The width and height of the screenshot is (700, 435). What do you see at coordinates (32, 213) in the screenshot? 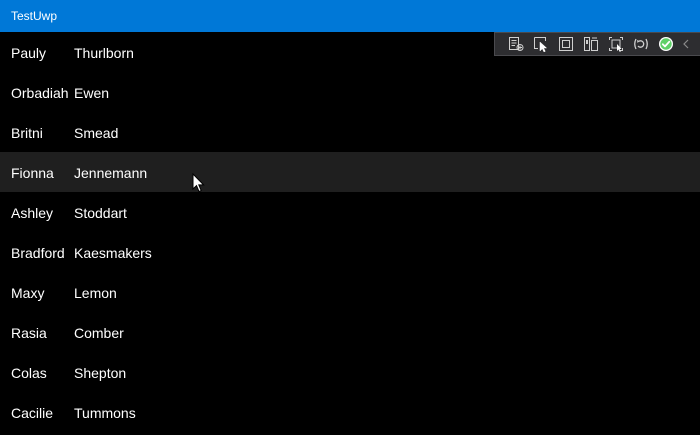
I see `first-name: Ashley` at bounding box center [32, 213].